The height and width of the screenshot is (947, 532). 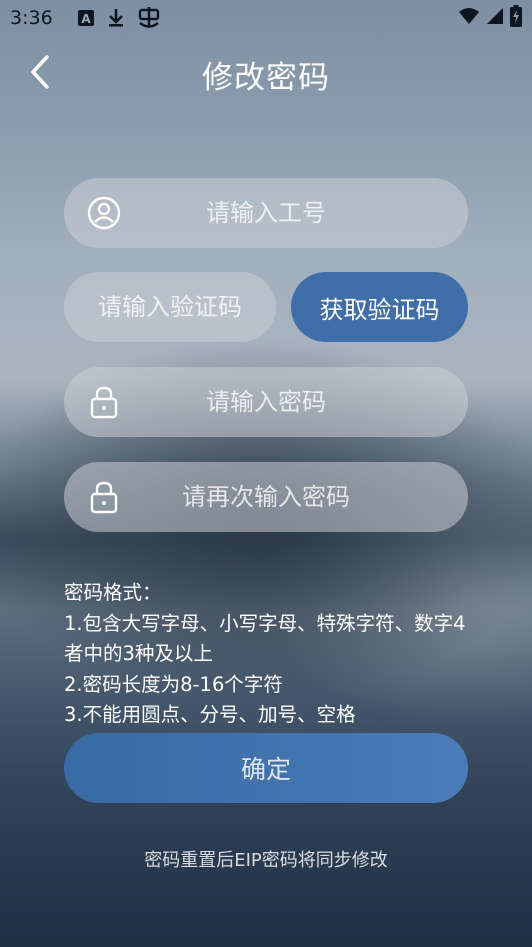 I want to click on footer-note: 密码重置后EIP密码将同步修改, so click(x=266, y=860).